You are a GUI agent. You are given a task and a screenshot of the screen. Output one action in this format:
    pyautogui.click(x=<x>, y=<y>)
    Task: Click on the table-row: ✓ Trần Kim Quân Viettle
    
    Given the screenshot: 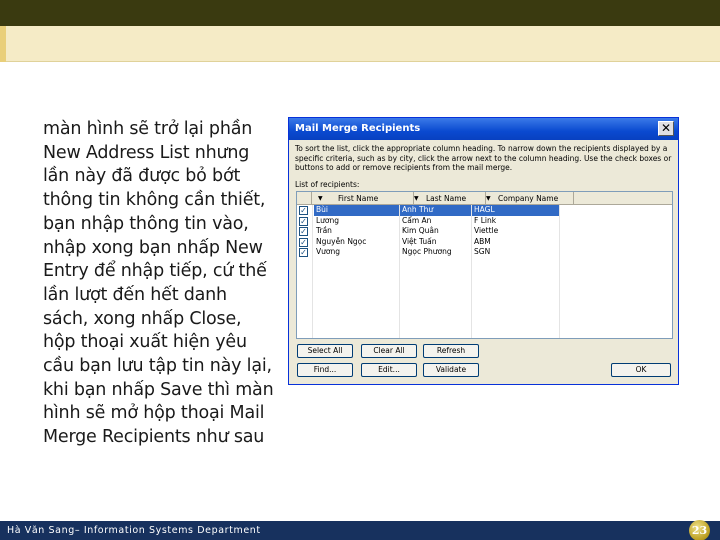 What is the action you would take?
    pyautogui.click(x=484, y=231)
    